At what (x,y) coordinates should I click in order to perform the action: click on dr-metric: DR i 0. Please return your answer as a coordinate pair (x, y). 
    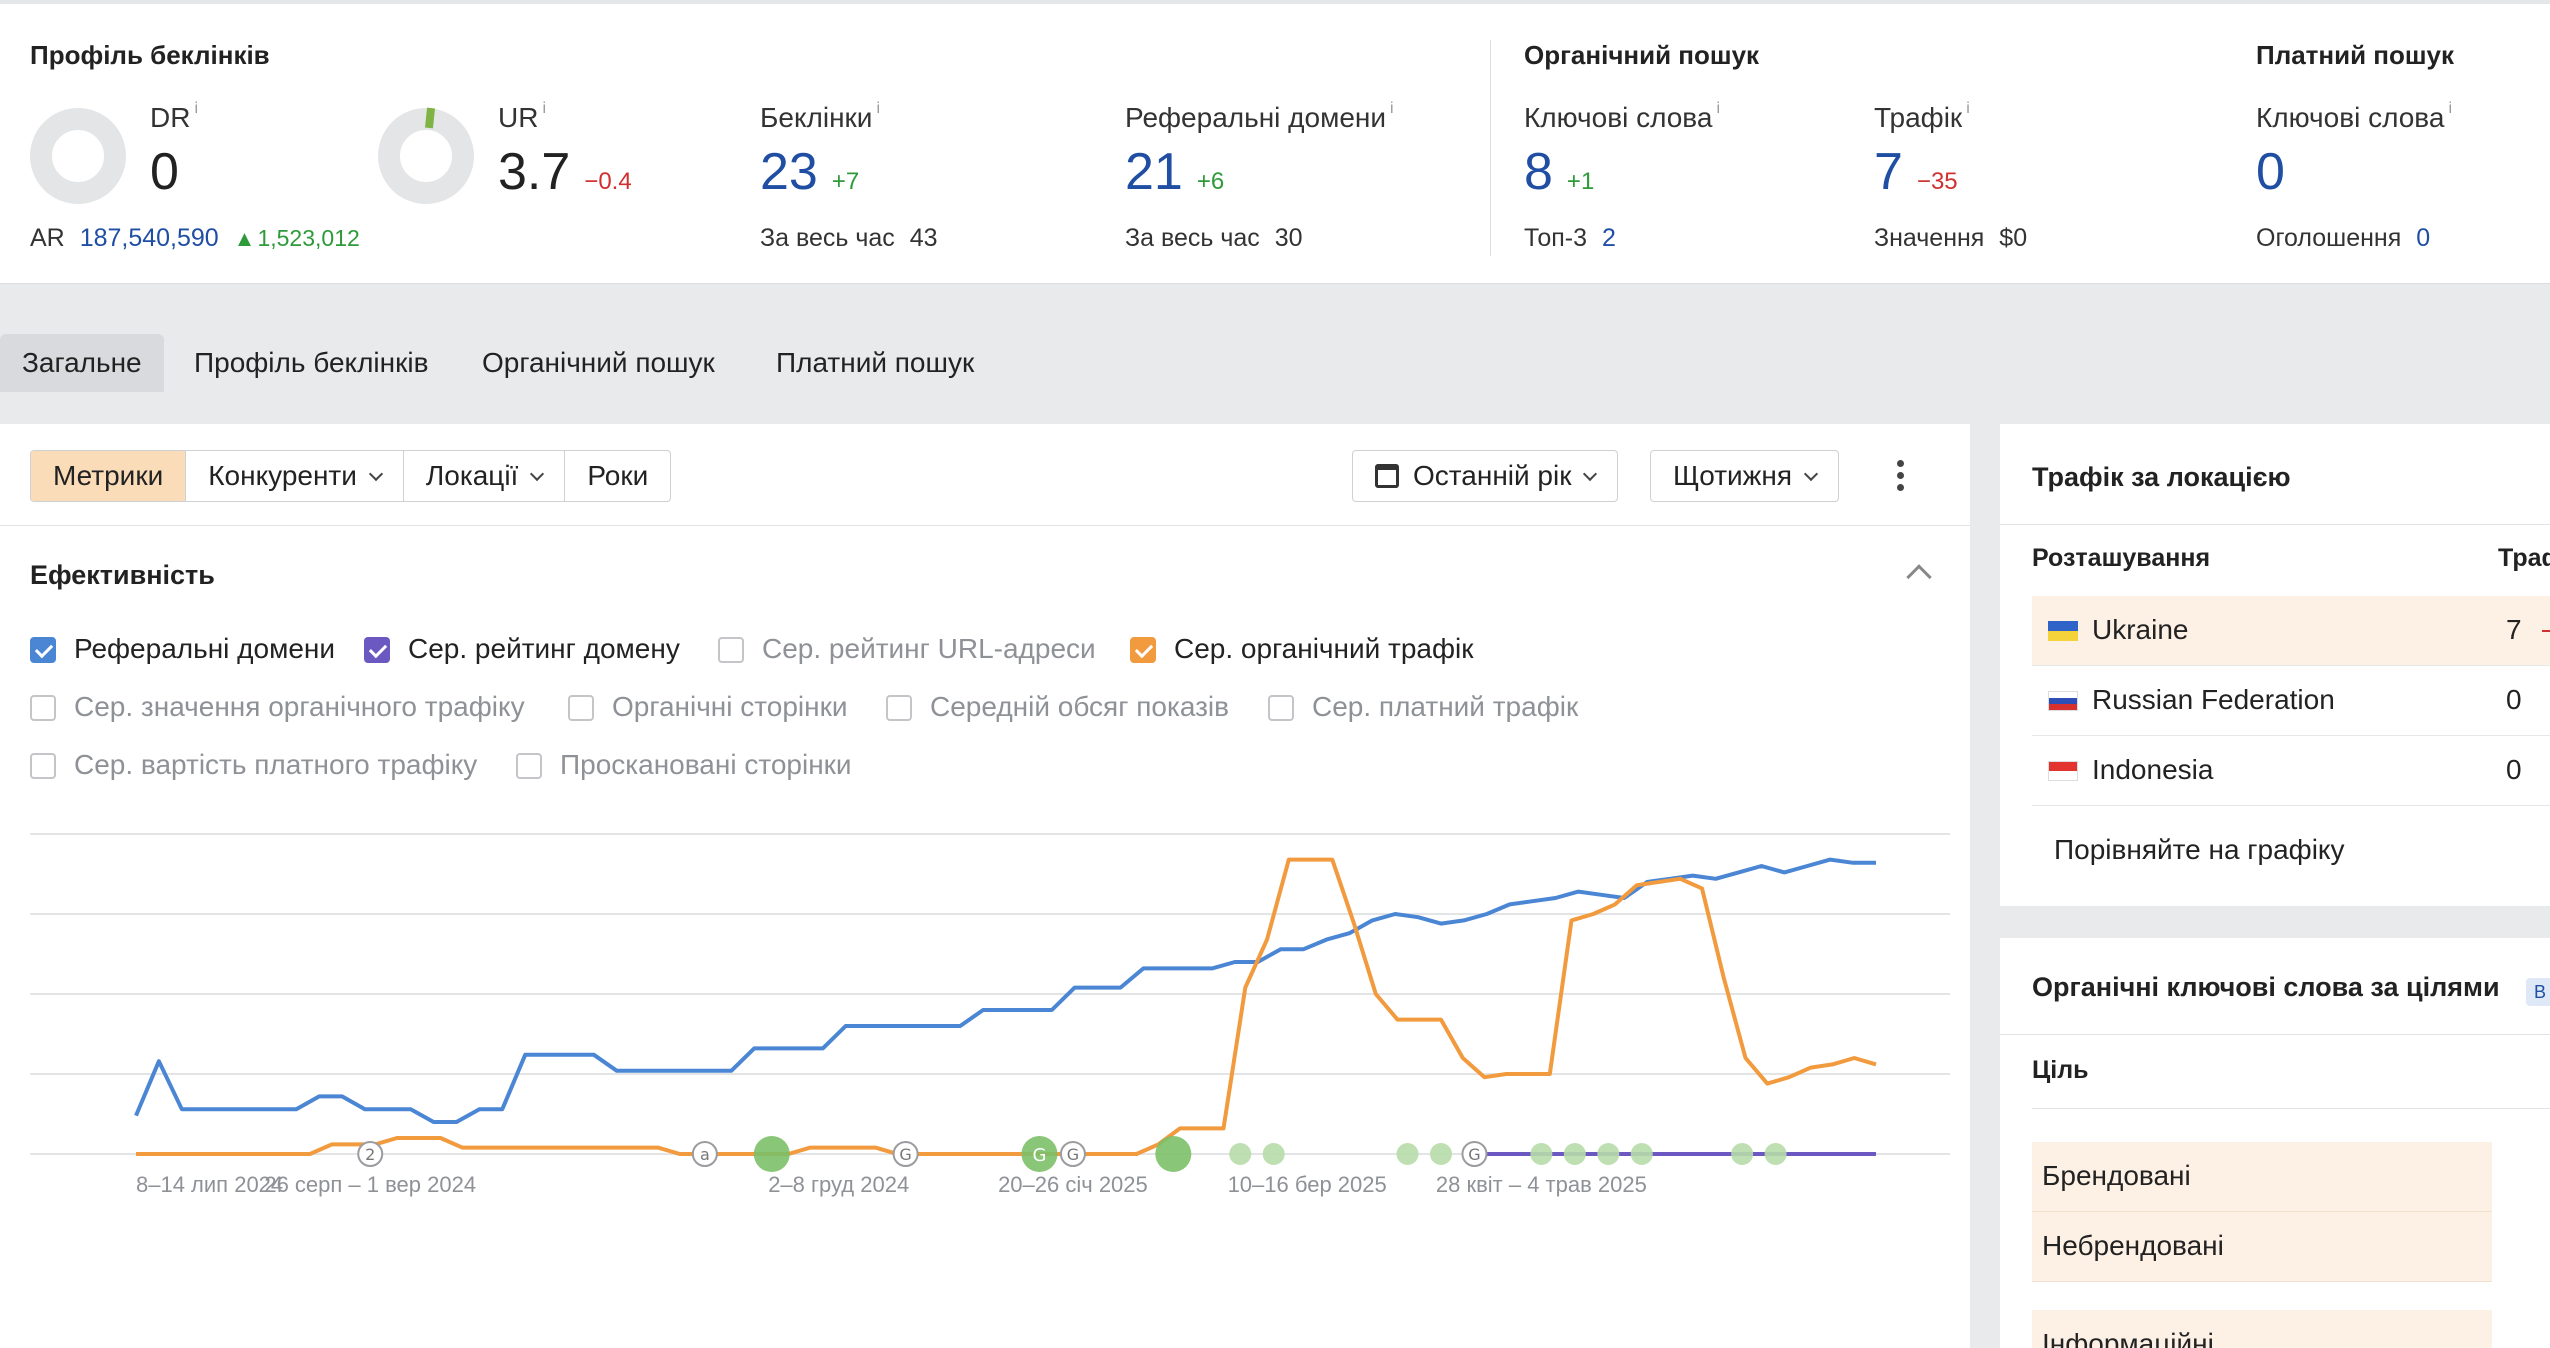
    Looking at the image, I should click on (174, 150).